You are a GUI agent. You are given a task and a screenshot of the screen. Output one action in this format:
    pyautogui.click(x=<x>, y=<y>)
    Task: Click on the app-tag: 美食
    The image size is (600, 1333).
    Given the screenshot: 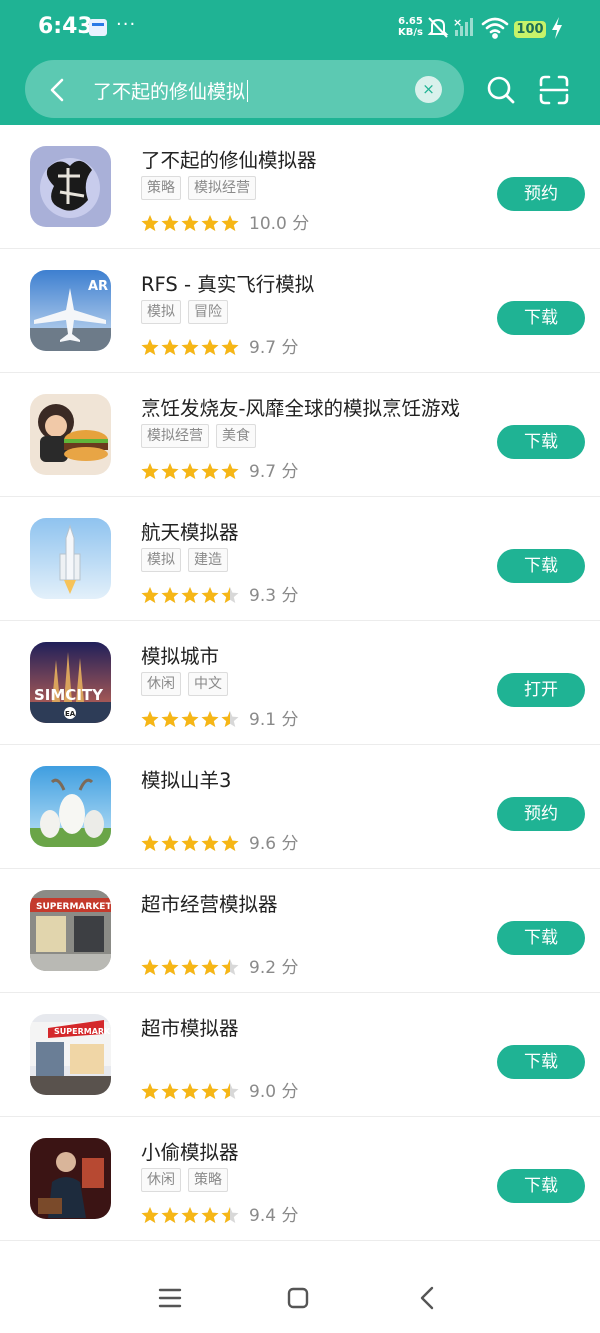 What is the action you would take?
    pyautogui.click(x=236, y=436)
    